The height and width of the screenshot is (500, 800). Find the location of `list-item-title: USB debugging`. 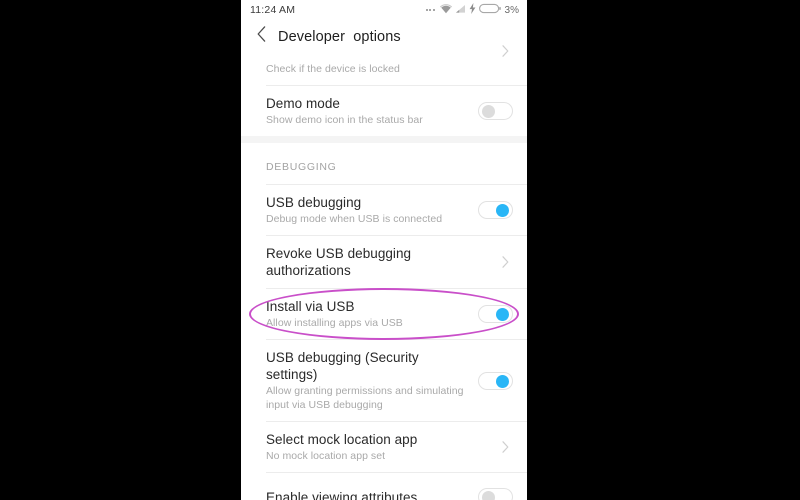

list-item-title: USB debugging is located at coordinates (314, 202).